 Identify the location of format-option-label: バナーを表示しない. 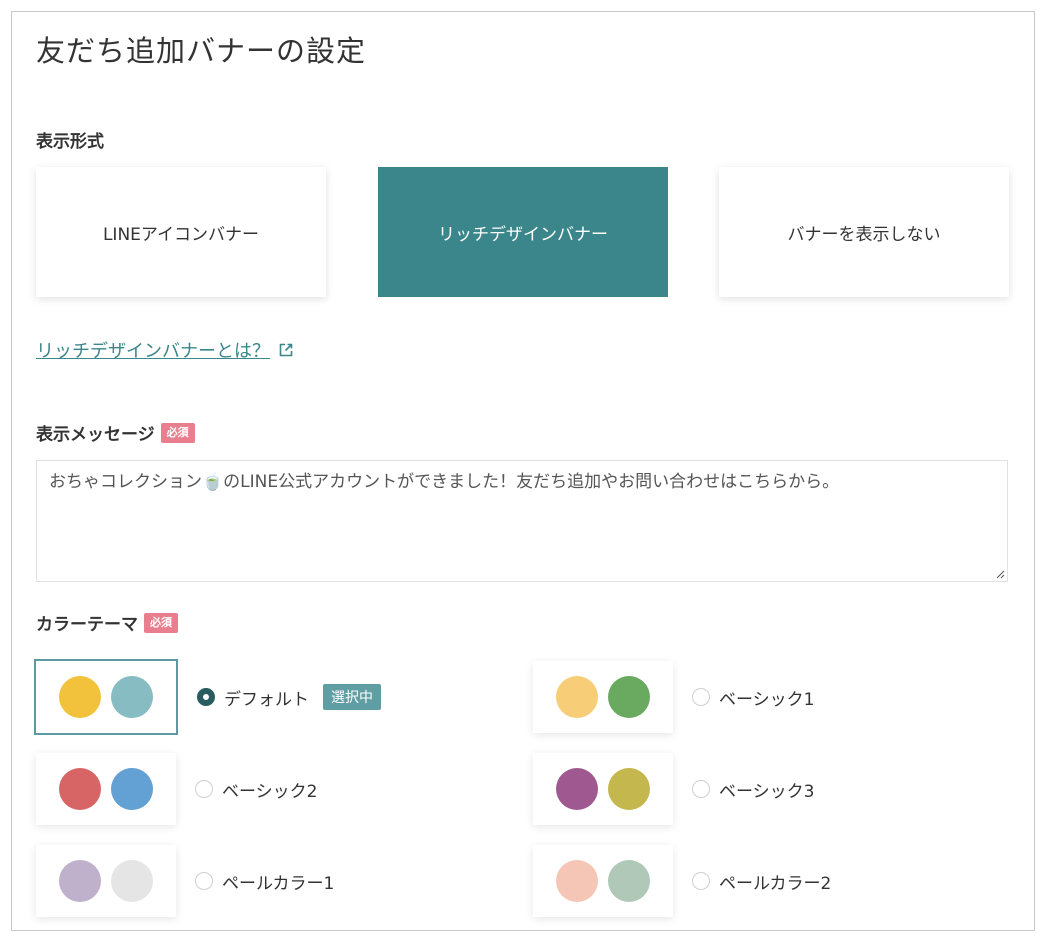
(864, 234).